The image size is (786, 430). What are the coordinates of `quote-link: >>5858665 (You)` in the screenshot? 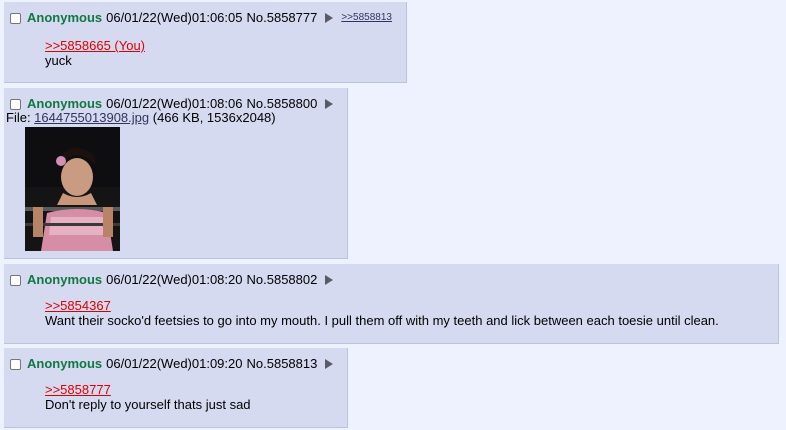 It's located at (95, 45).